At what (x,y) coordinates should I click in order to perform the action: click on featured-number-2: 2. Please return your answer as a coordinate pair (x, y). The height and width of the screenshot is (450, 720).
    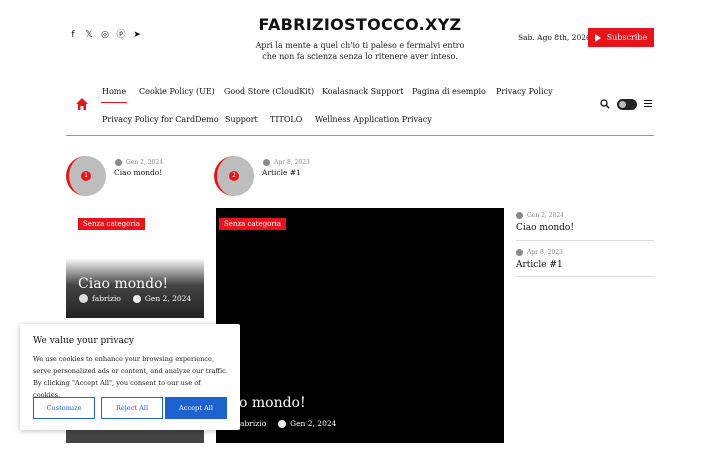
    Looking at the image, I should click on (234, 176).